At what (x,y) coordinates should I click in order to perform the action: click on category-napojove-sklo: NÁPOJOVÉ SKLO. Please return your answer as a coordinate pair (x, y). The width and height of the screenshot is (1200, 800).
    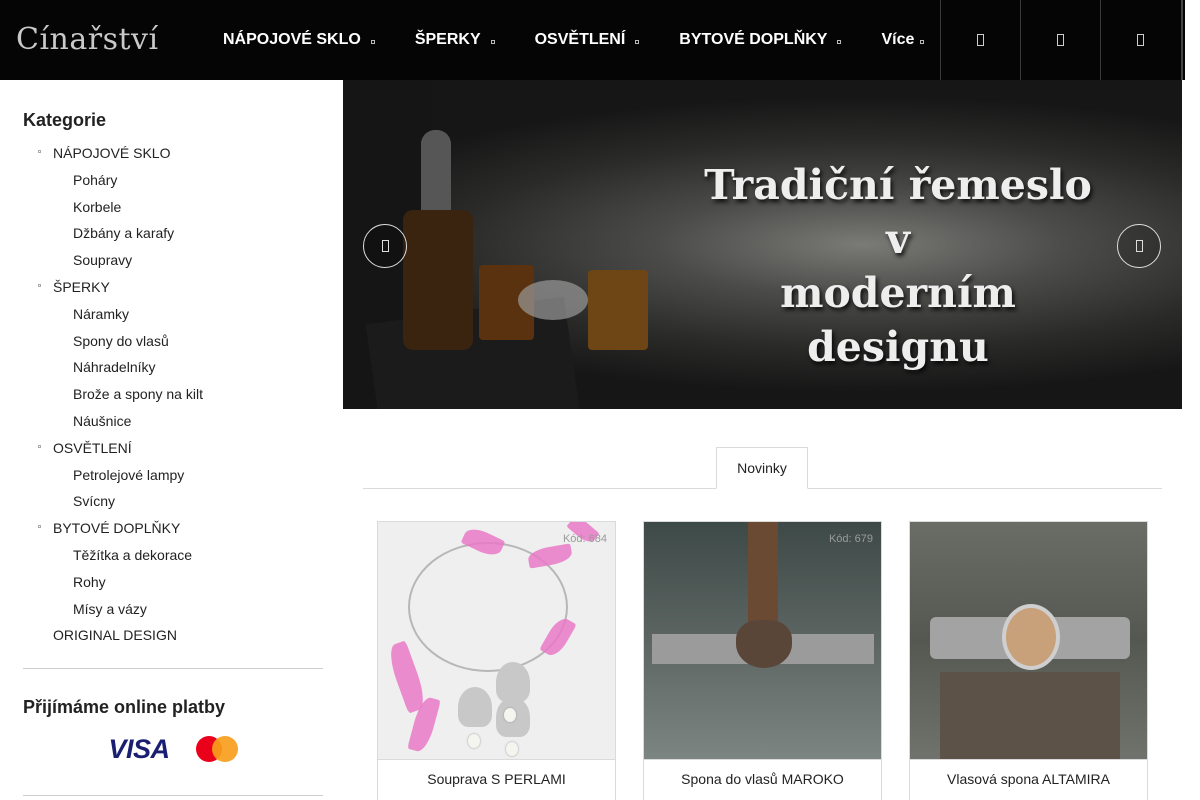
    Looking at the image, I should click on (173, 153).